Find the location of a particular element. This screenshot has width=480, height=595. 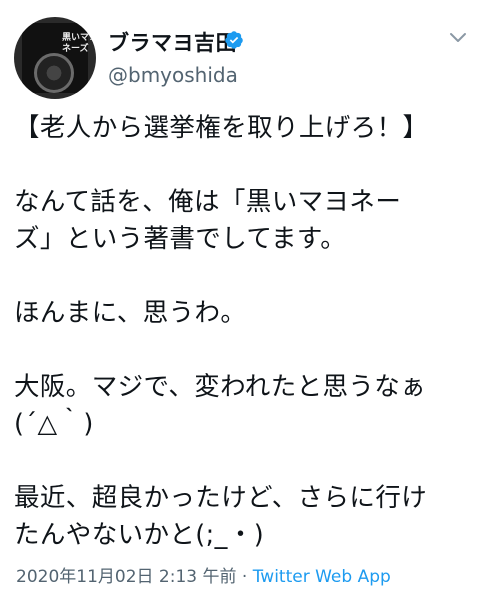

verified-badge-icon is located at coordinates (234, 40).